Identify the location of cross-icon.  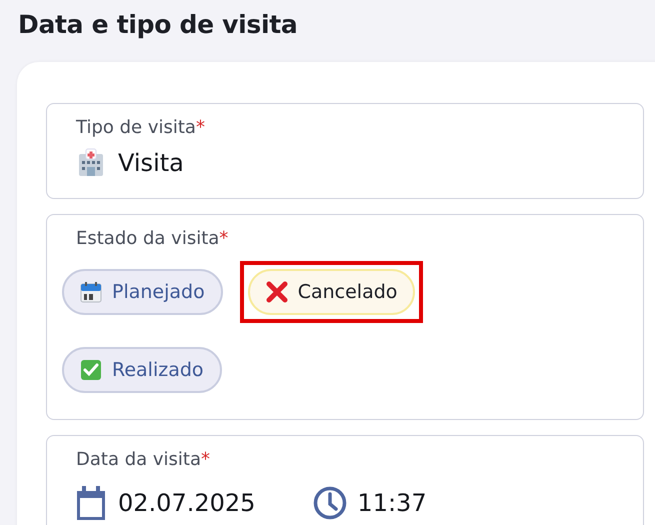
(277, 292).